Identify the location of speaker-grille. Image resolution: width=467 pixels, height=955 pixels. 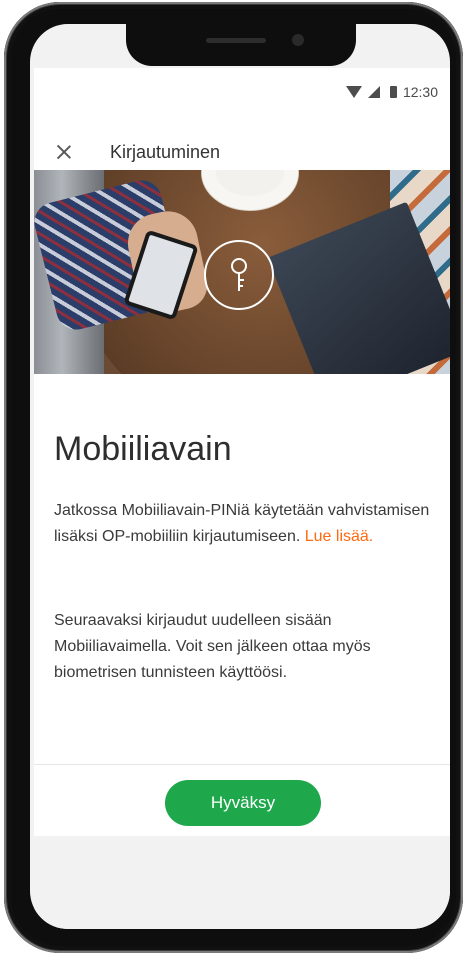
(236, 40).